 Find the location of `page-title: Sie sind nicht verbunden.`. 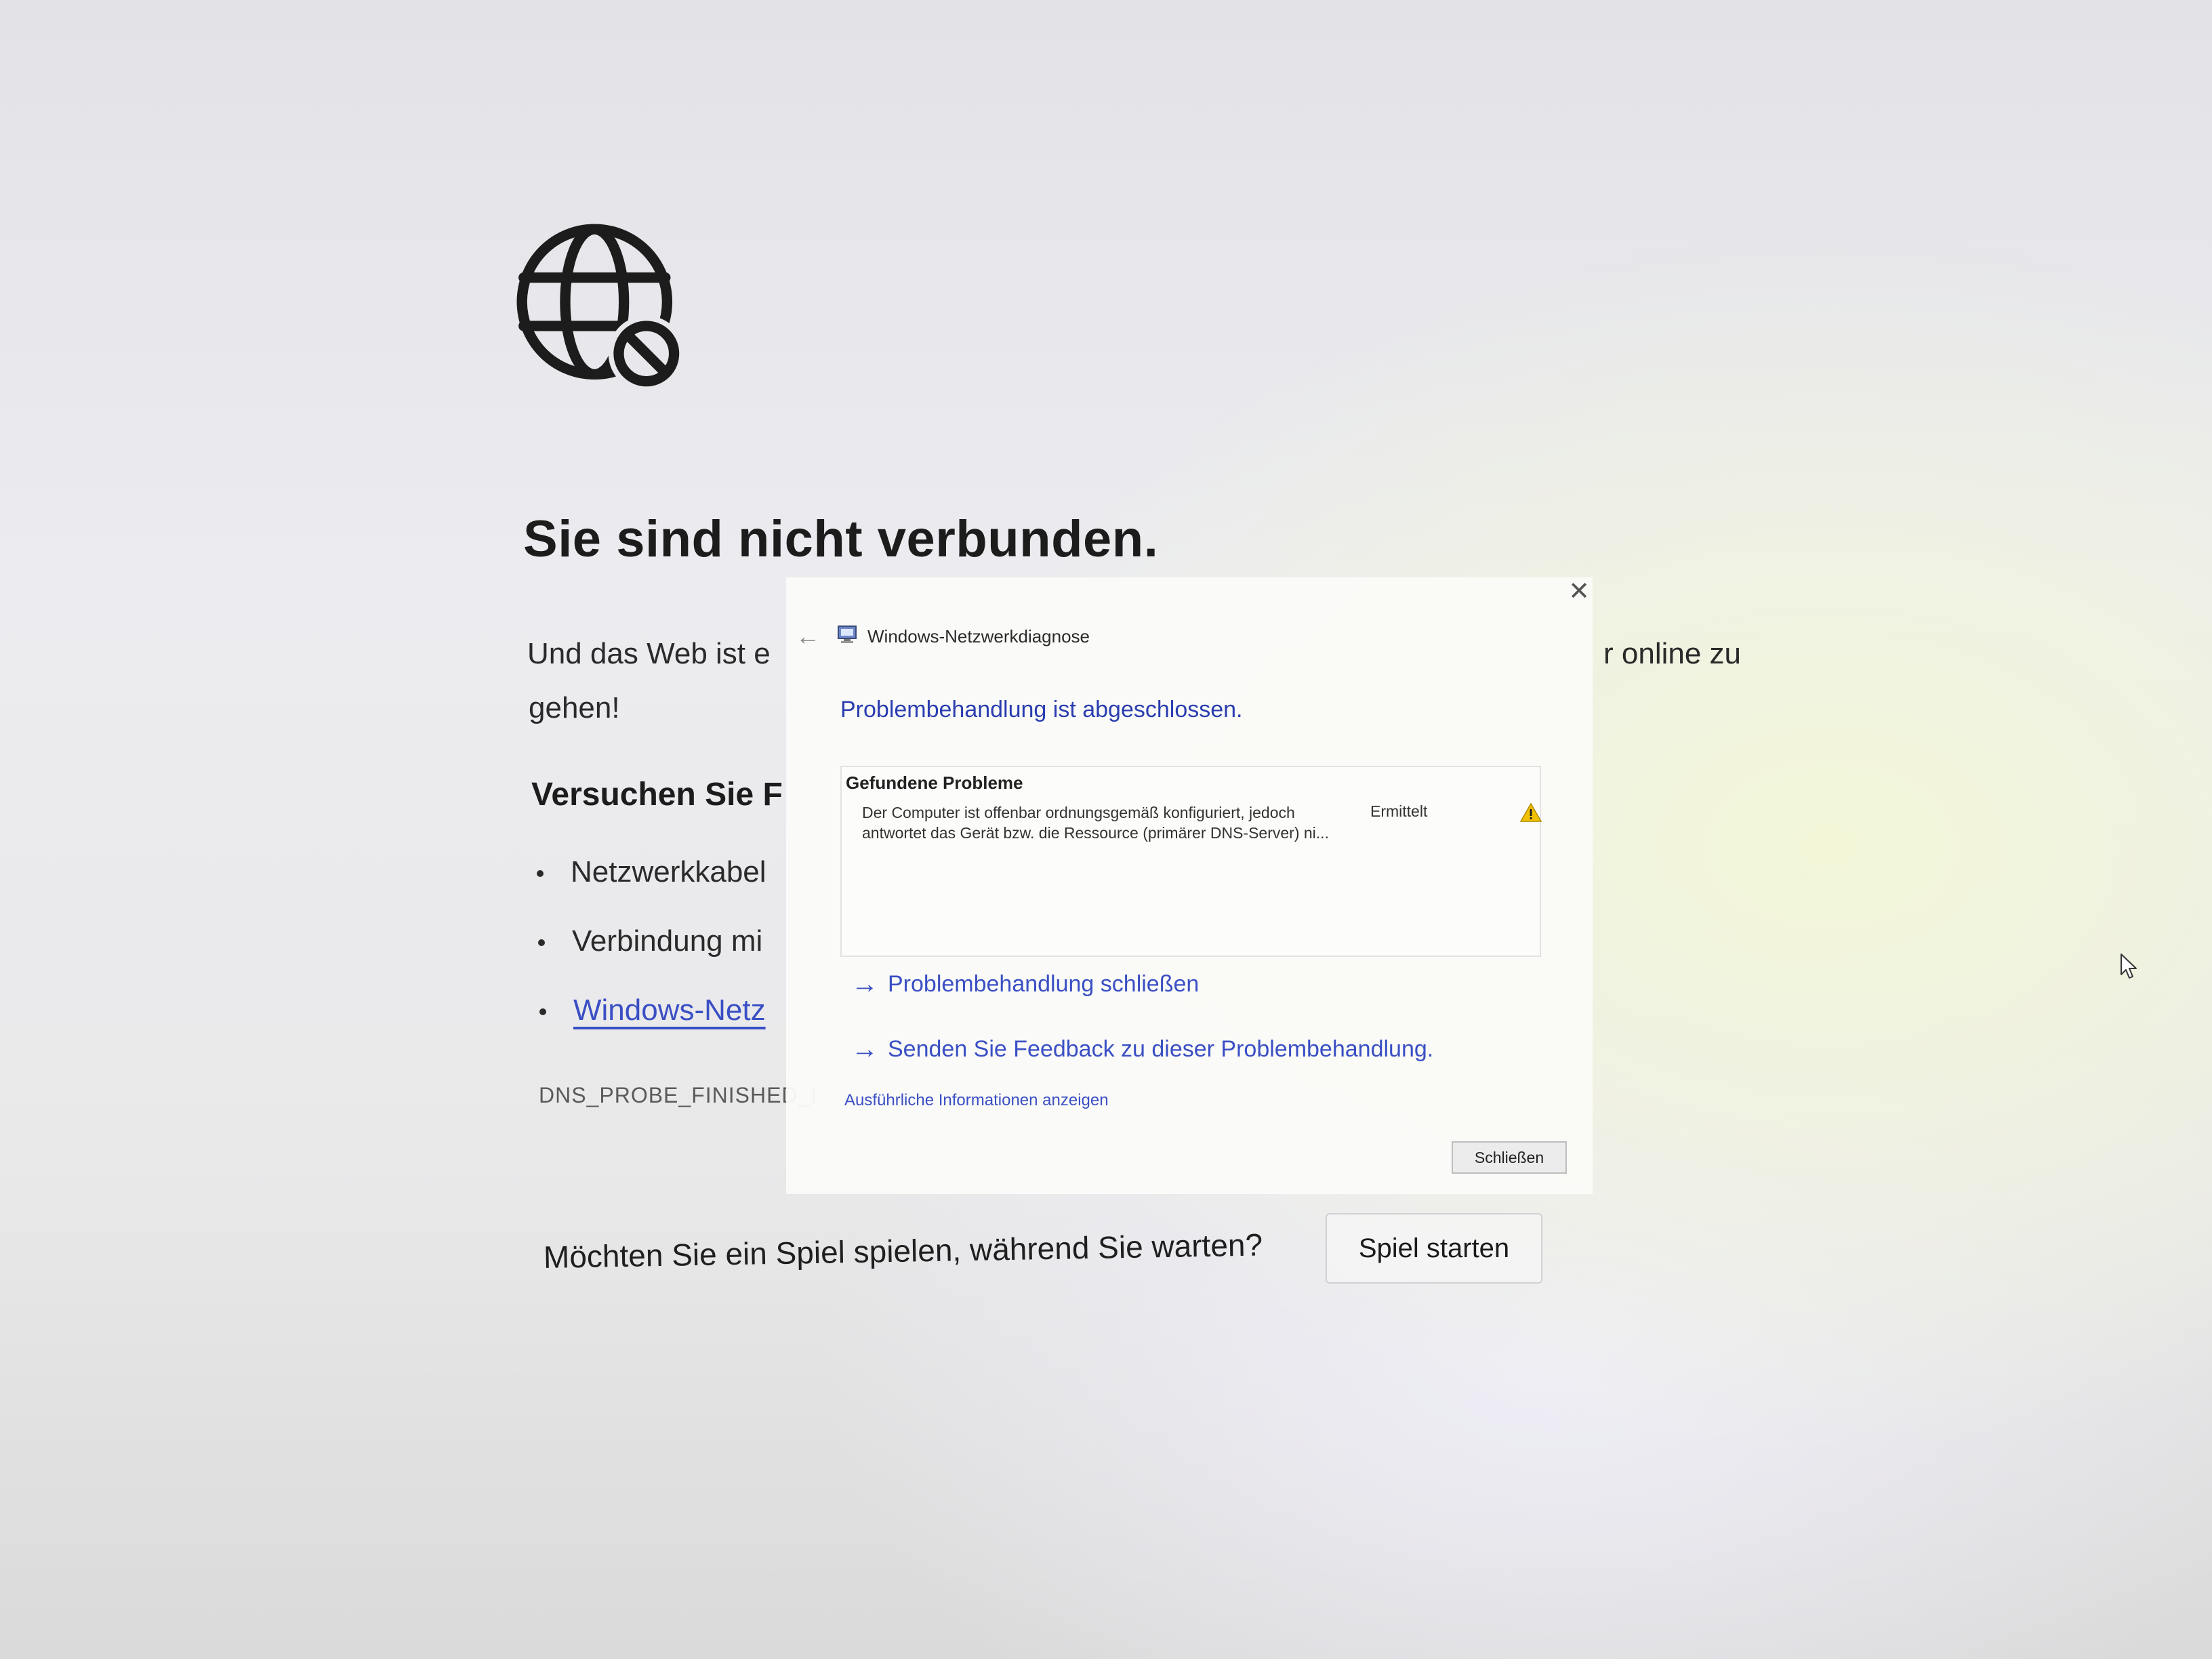

page-title: Sie sind nicht verbunden. is located at coordinates (841, 539).